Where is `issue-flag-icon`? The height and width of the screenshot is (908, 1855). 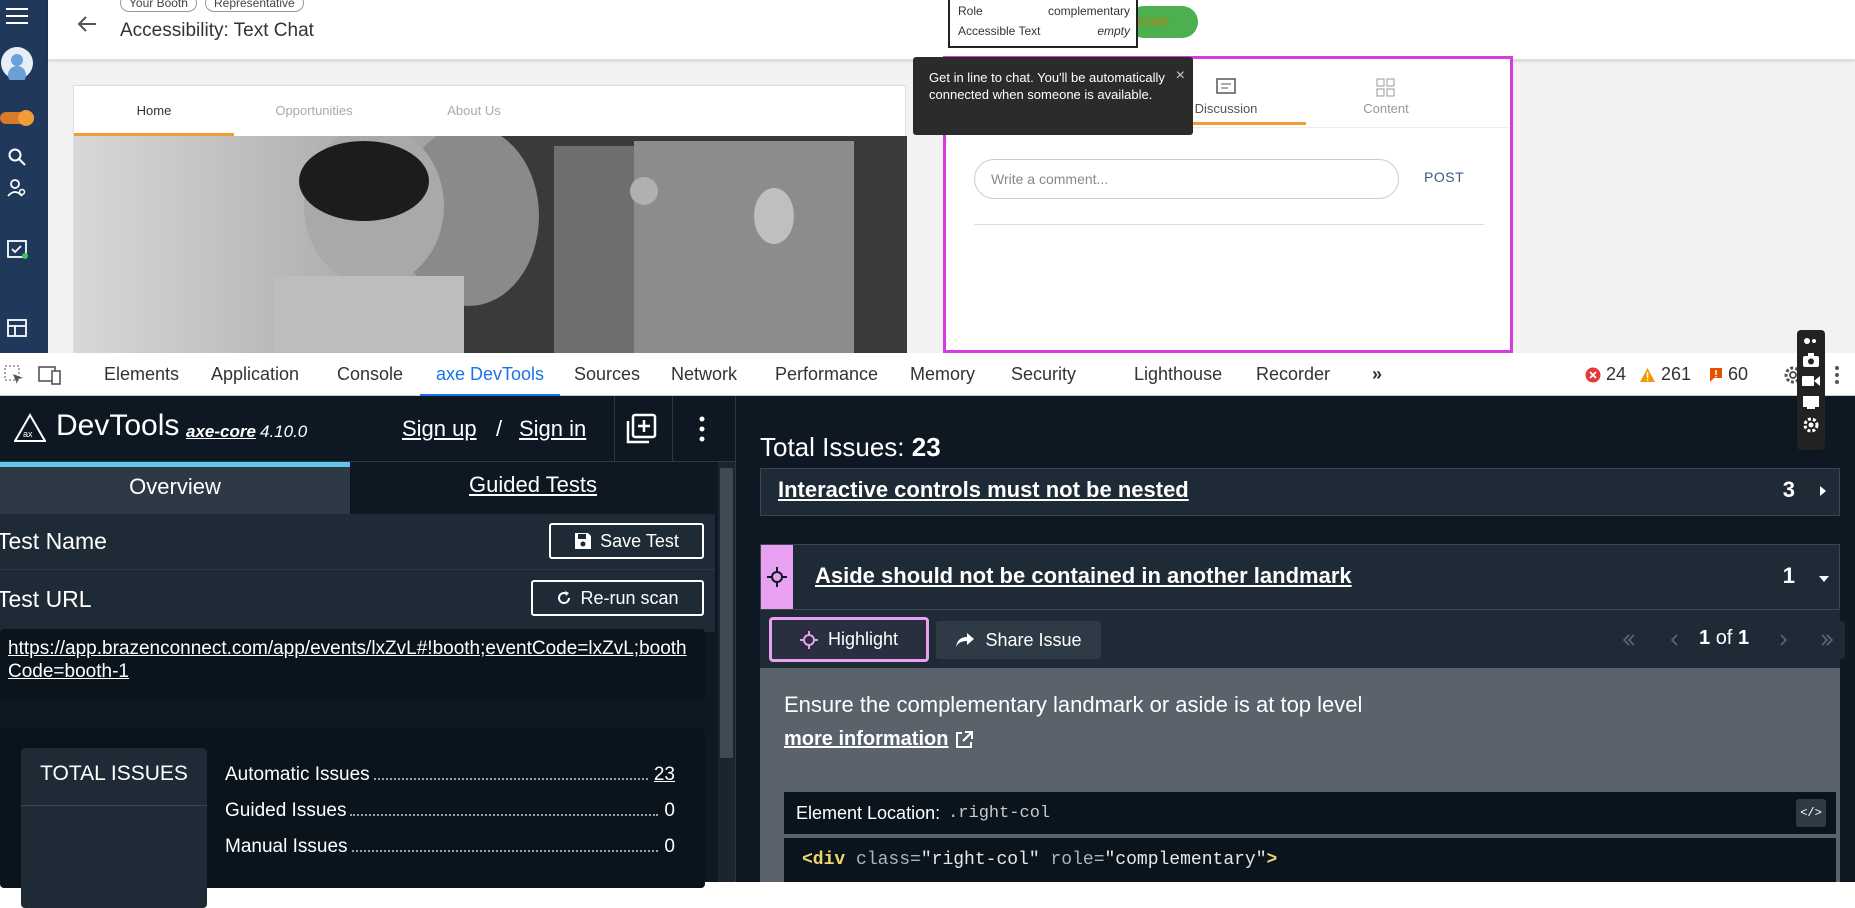 issue-flag-icon is located at coordinates (1716, 374).